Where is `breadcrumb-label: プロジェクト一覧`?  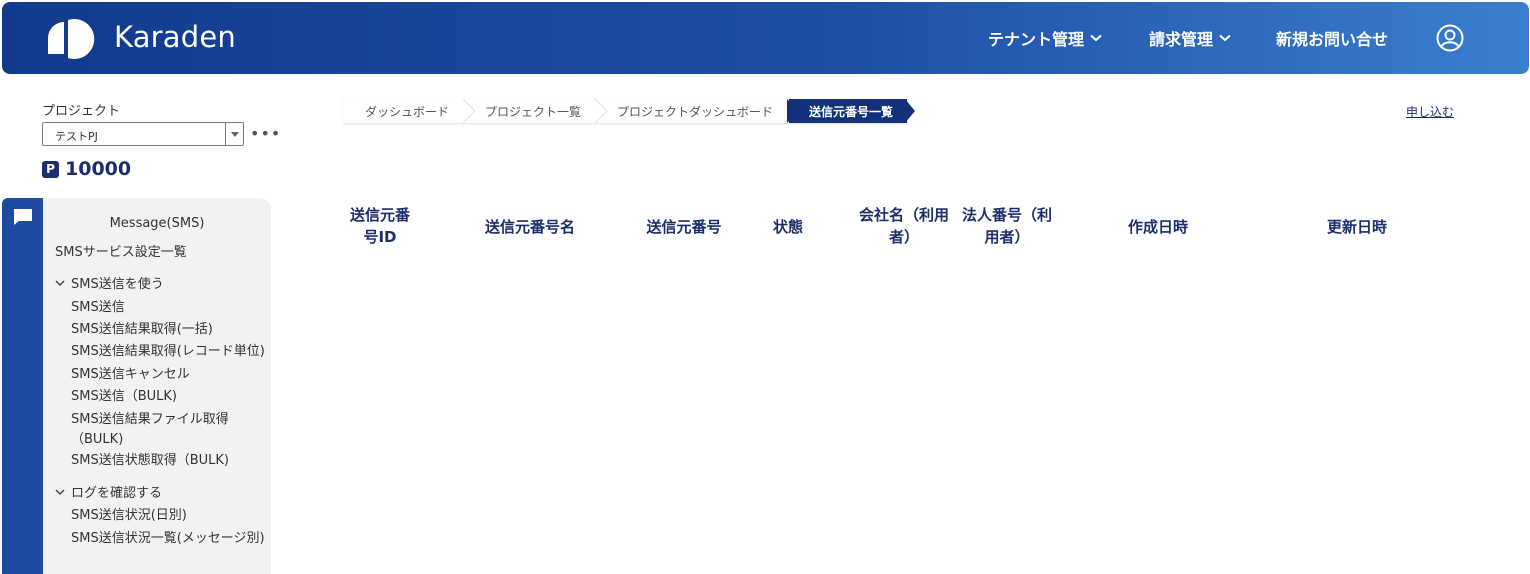 breadcrumb-label: プロジェクト一覧 is located at coordinates (533, 111).